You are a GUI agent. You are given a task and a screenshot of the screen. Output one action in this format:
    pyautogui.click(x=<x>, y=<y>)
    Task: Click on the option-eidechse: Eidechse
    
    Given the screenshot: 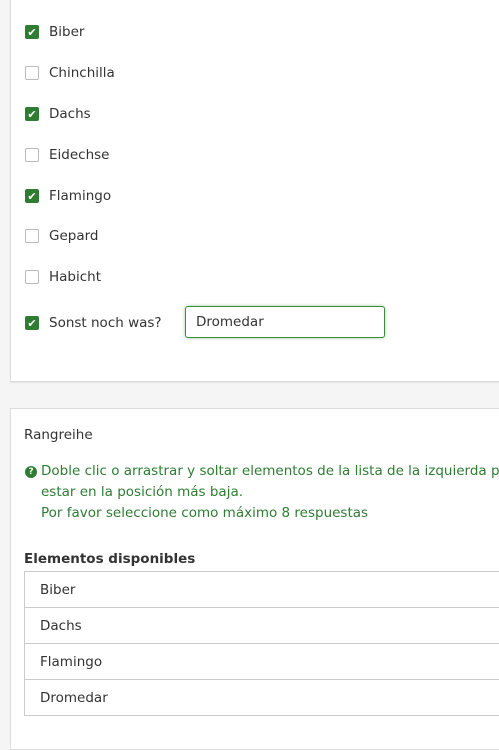 What is the action you would take?
    pyautogui.click(x=67, y=155)
    